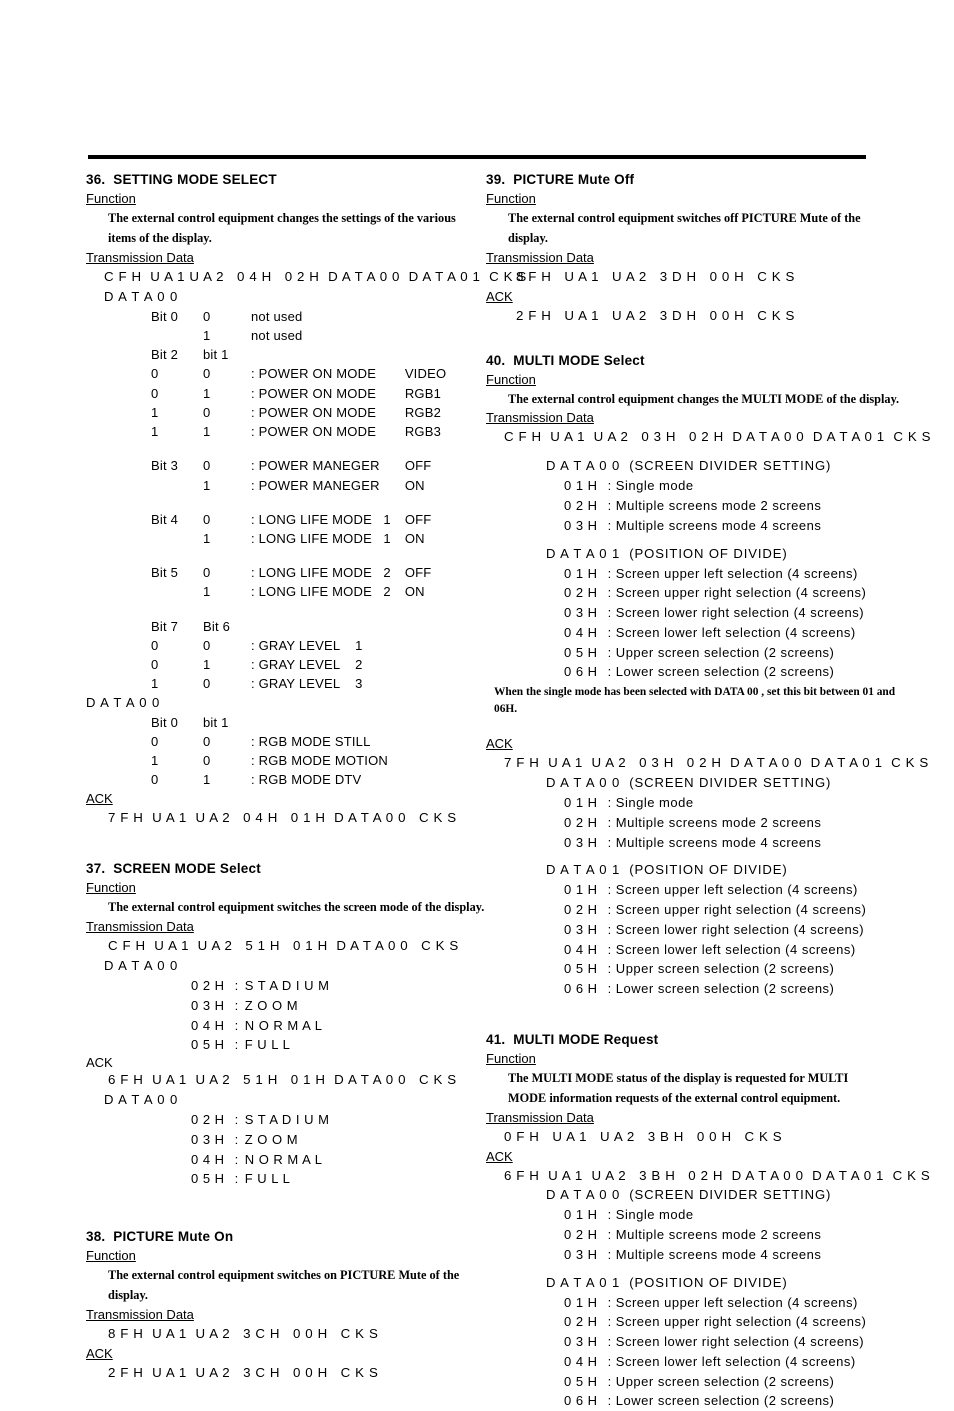 Image resolution: width=954 pixels, height=1411 pixels. I want to click on section-41-tx-hex: 0 F H U A 1 U A 2 3 B H 0 0 H C K S, so click(643, 1136).